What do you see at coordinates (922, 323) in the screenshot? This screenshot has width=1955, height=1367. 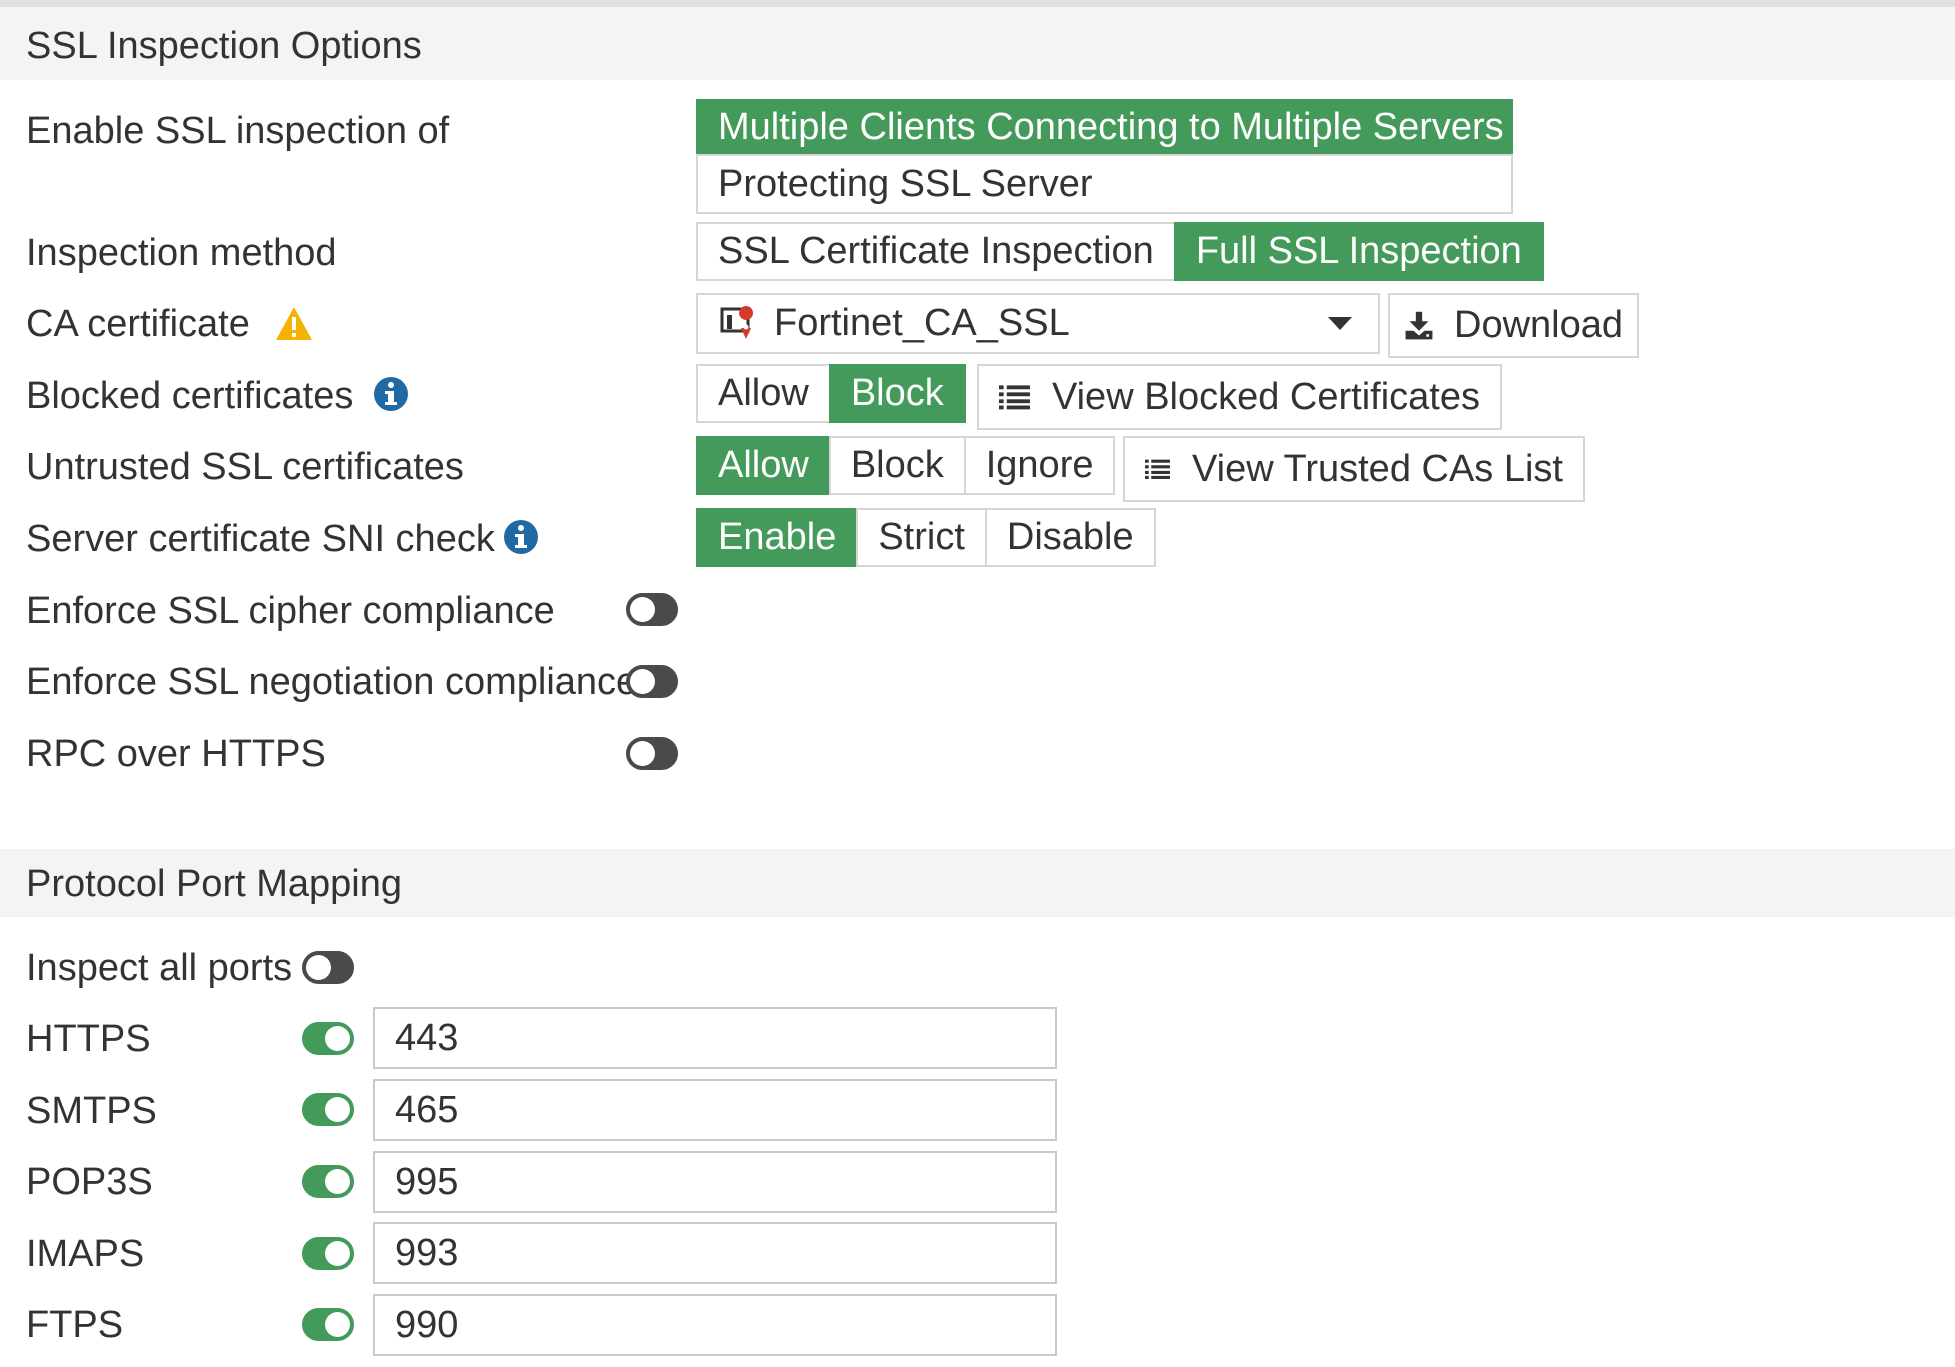 I see `ca-certificate-value: Fortinet_CA_SSL` at bounding box center [922, 323].